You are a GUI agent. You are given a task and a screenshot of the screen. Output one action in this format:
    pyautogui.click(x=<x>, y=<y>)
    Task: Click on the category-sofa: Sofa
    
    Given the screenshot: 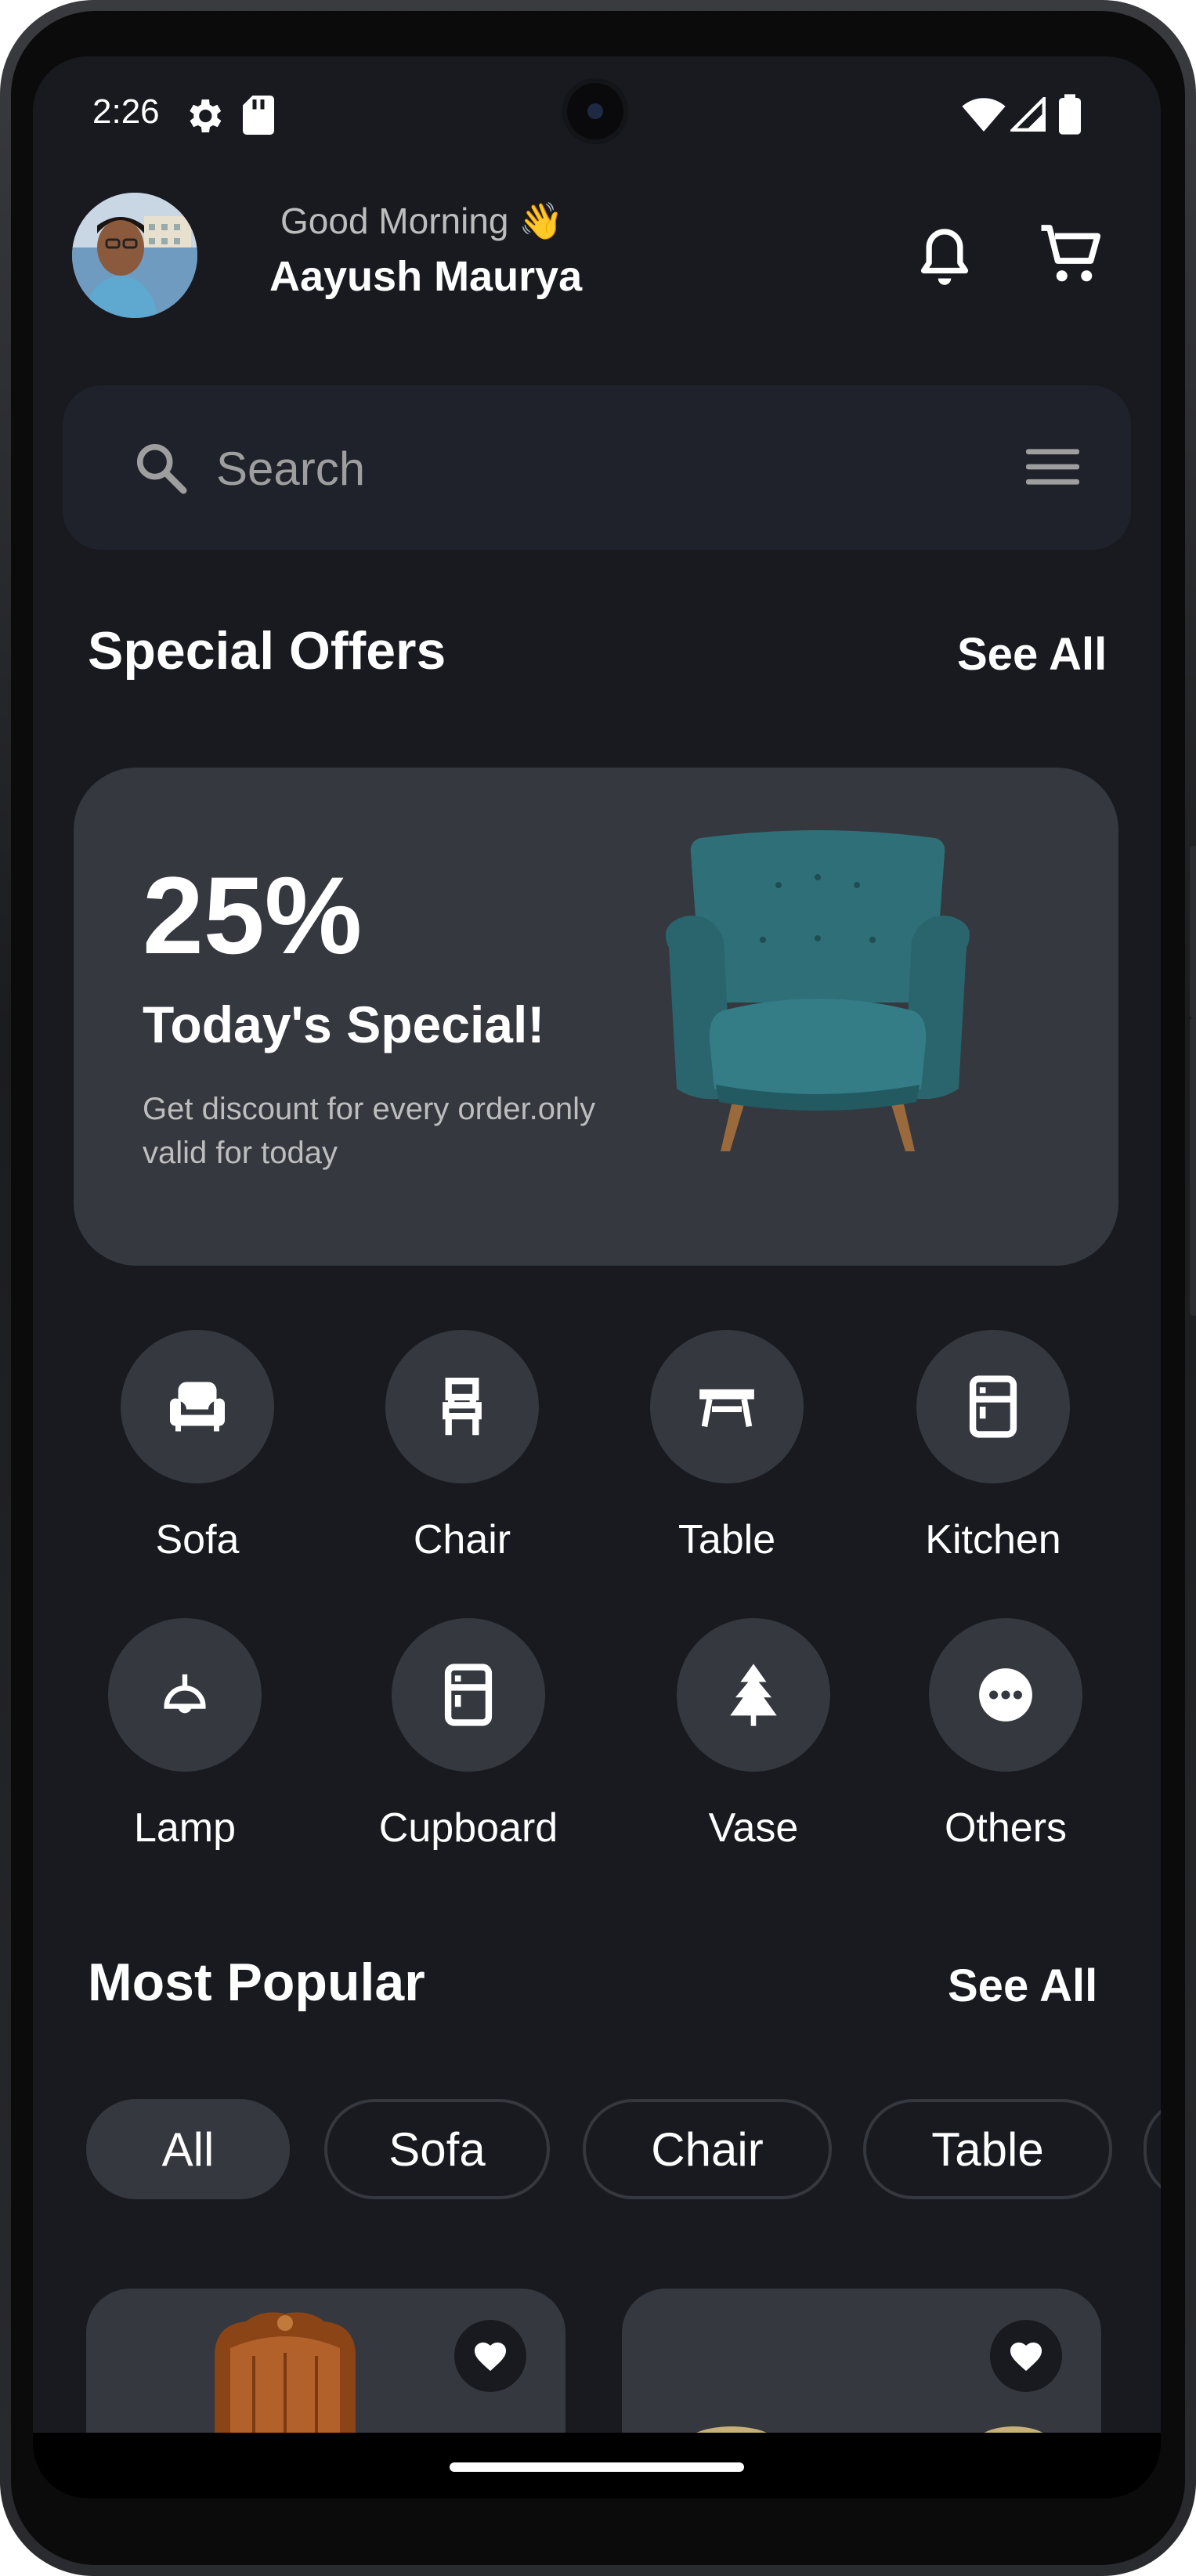 What is the action you would take?
    pyautogui.click(x=197, y=1446)
    